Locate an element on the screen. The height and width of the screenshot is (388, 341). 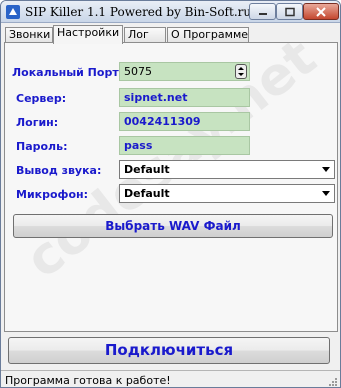
status-bar: Программа готова к работе! is located at coordinates (170, 378).